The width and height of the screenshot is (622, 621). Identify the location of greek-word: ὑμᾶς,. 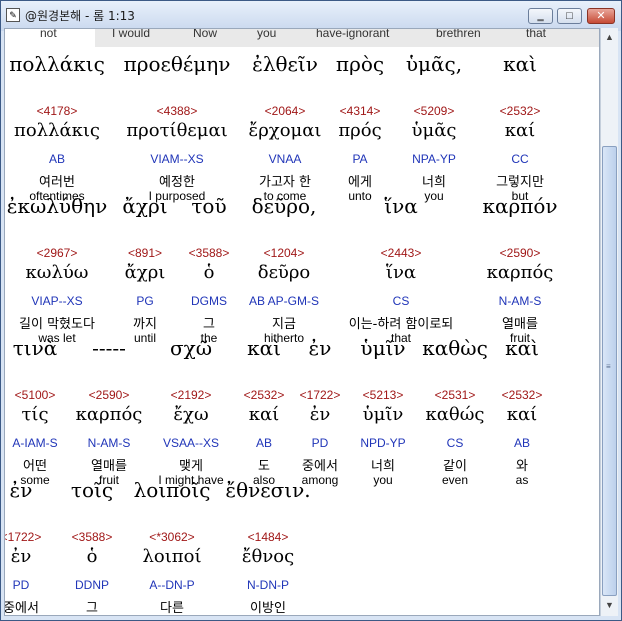
(434, 64).